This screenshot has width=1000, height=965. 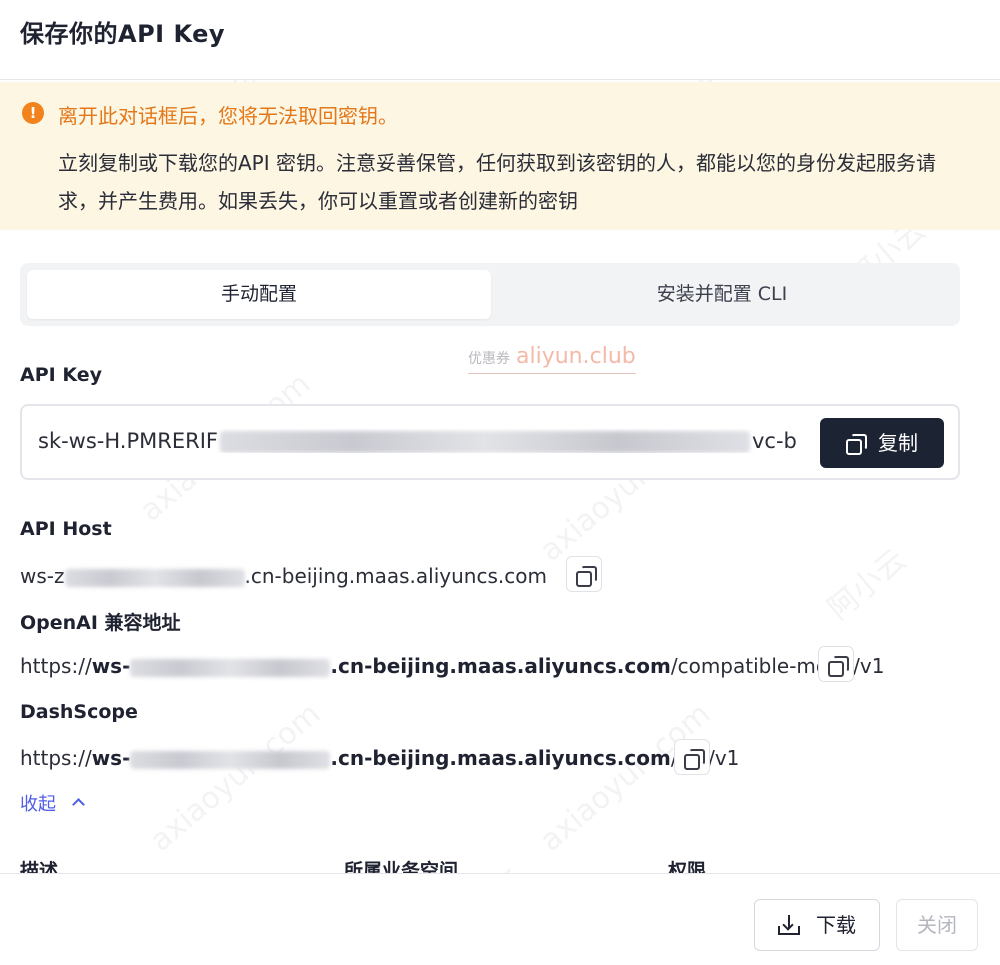 I want to click on copy-button-label: 复制, so click(x=898, y=443).